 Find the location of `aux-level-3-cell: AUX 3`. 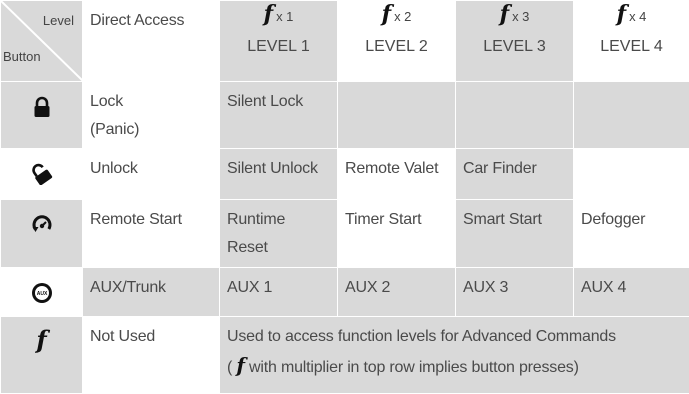

aux-level-3-cell: AUX 3 is located at coordinates (515, 292).